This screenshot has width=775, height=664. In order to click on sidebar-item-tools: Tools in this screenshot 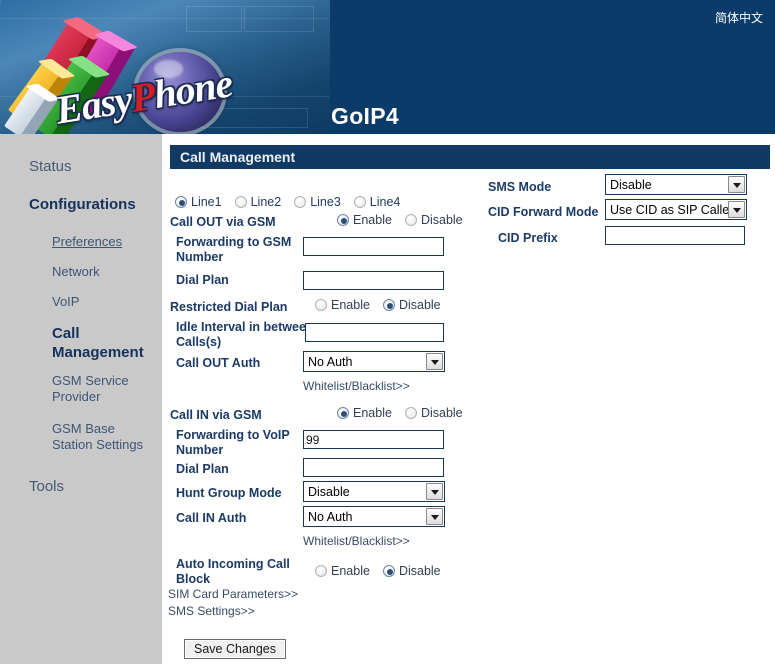, I will do `click(46, 487)`.